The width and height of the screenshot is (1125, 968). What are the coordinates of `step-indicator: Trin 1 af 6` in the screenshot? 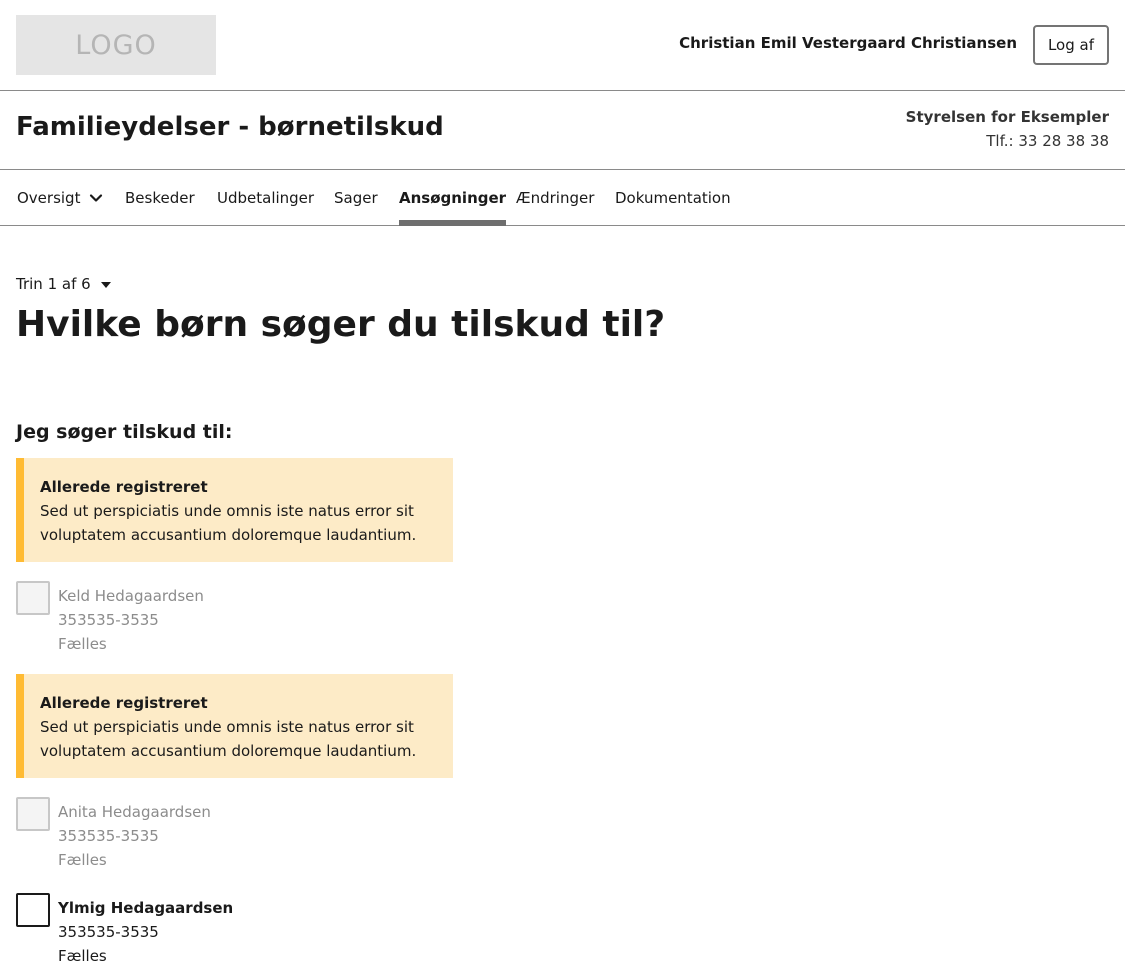 It's located at (63, 284).